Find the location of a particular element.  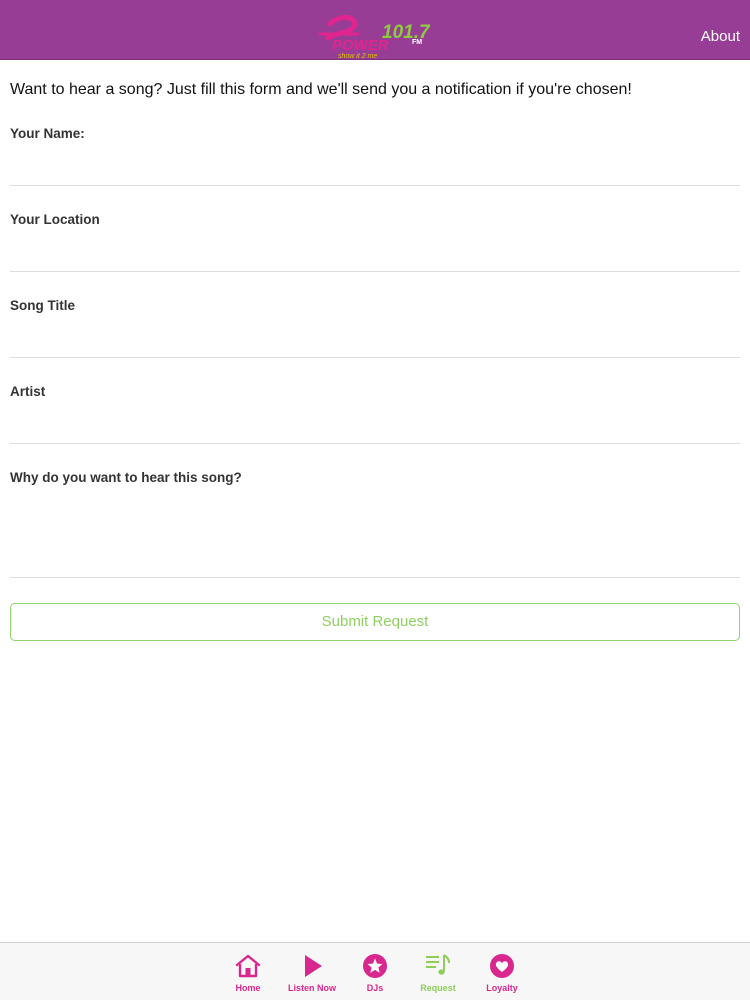

artist-field: Artist is located at coordinates (375, 414).